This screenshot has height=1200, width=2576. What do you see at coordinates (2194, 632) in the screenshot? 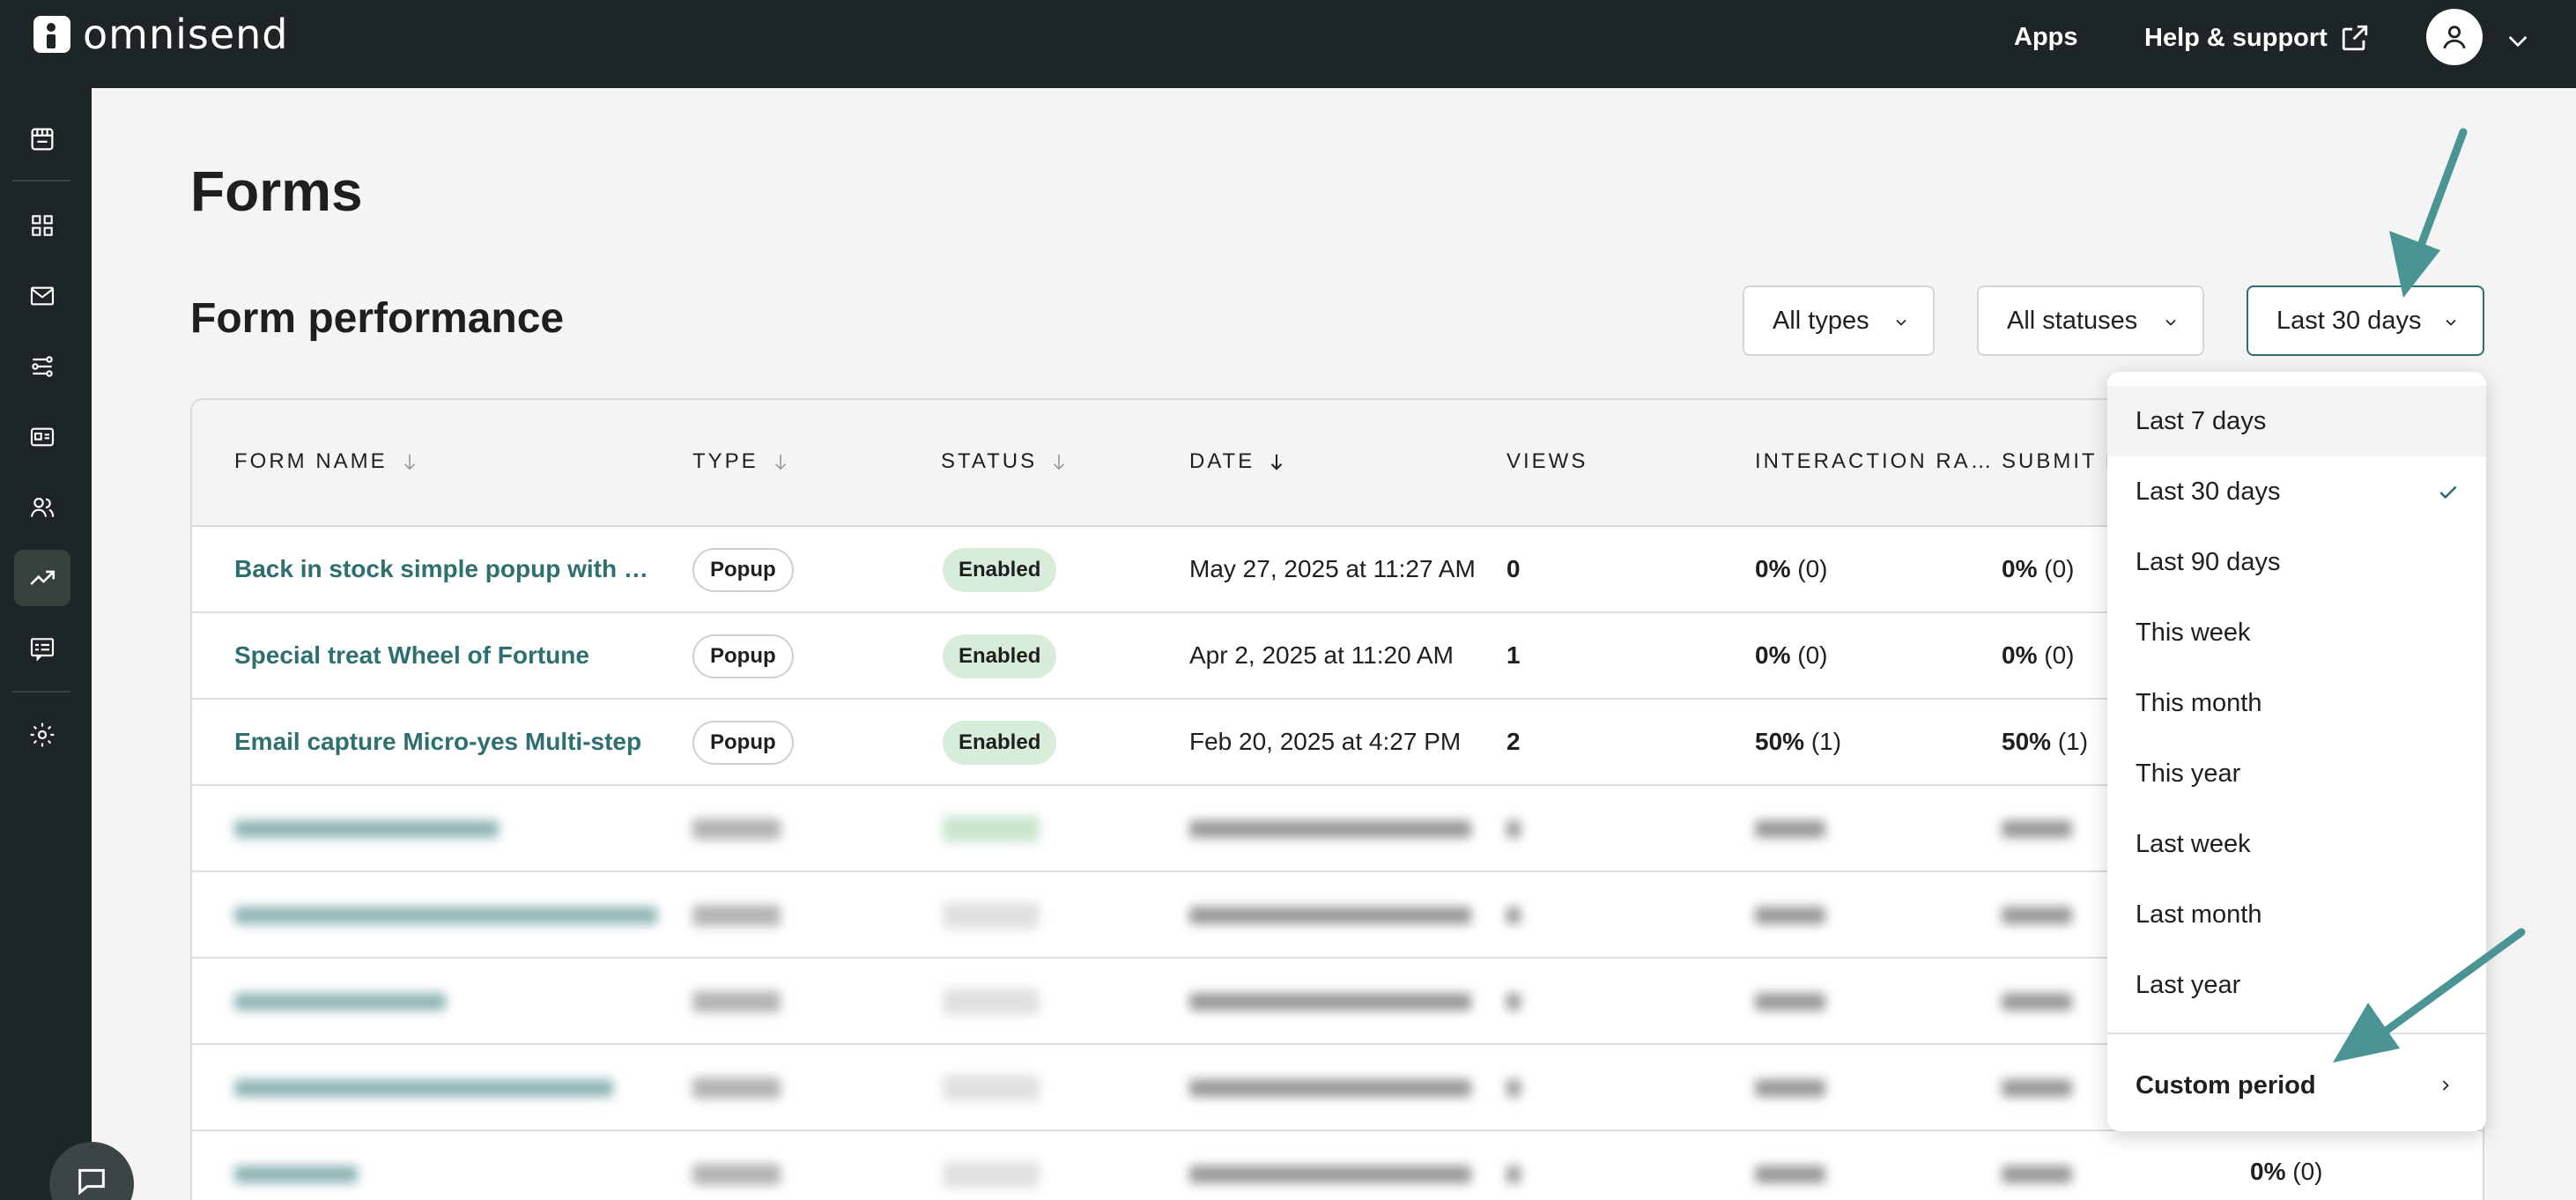
I see `date-option-label: This week` at bounding box center [2194, 632].